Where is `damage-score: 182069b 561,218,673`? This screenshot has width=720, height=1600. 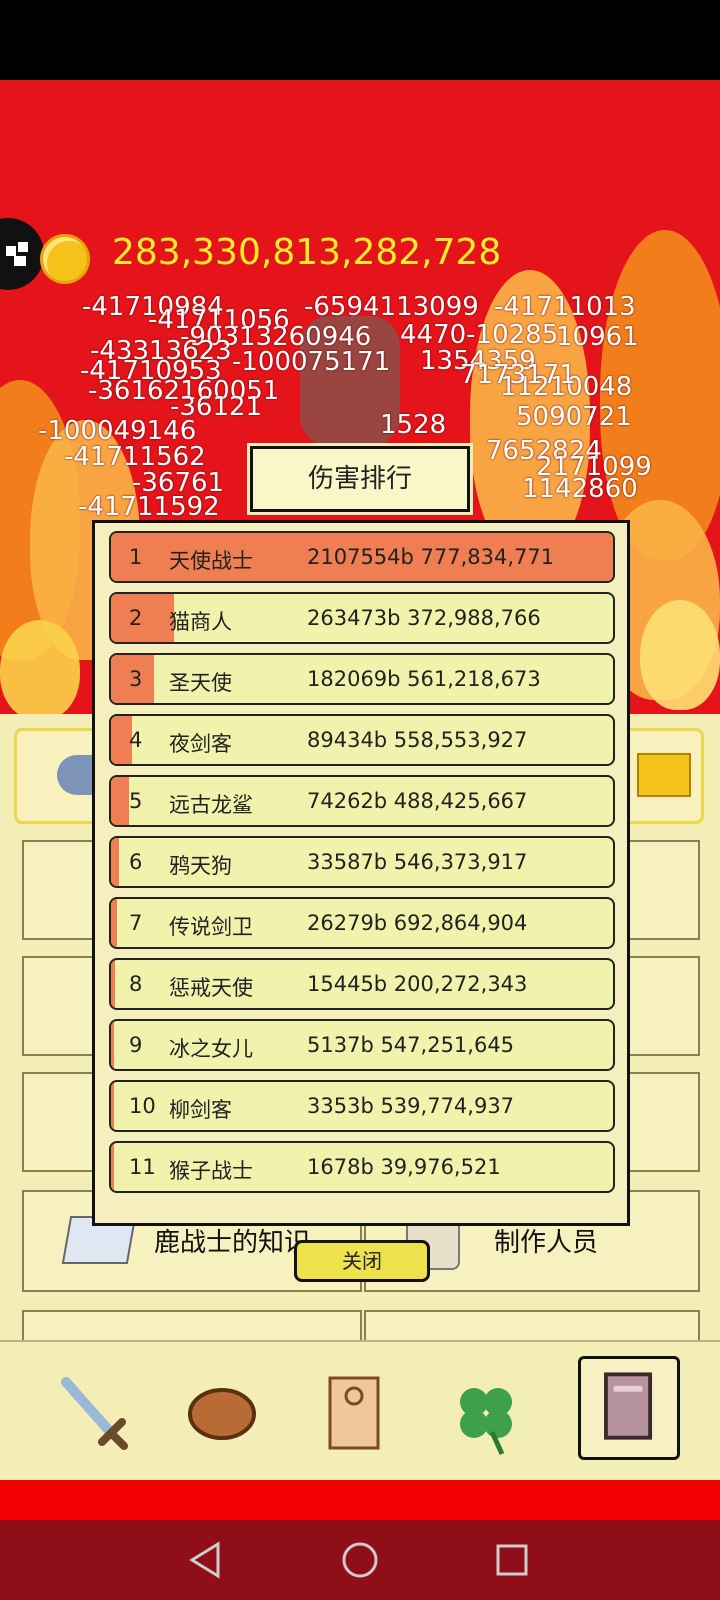 damage-score: 182069b 561,218,673 is located at coordinates (424, 679).